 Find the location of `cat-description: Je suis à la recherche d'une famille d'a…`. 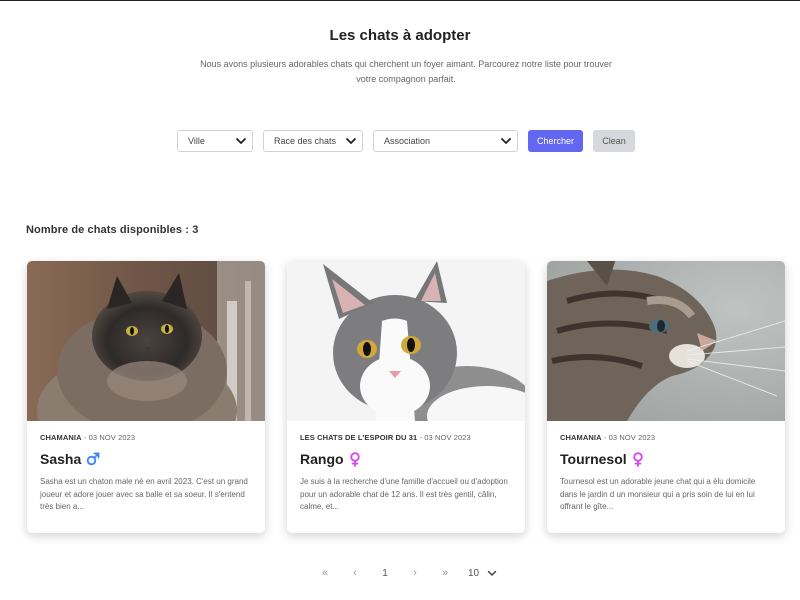

cat-description: Je suis à la recherche d'une famille d'a… is located at coordinates (404, 494).